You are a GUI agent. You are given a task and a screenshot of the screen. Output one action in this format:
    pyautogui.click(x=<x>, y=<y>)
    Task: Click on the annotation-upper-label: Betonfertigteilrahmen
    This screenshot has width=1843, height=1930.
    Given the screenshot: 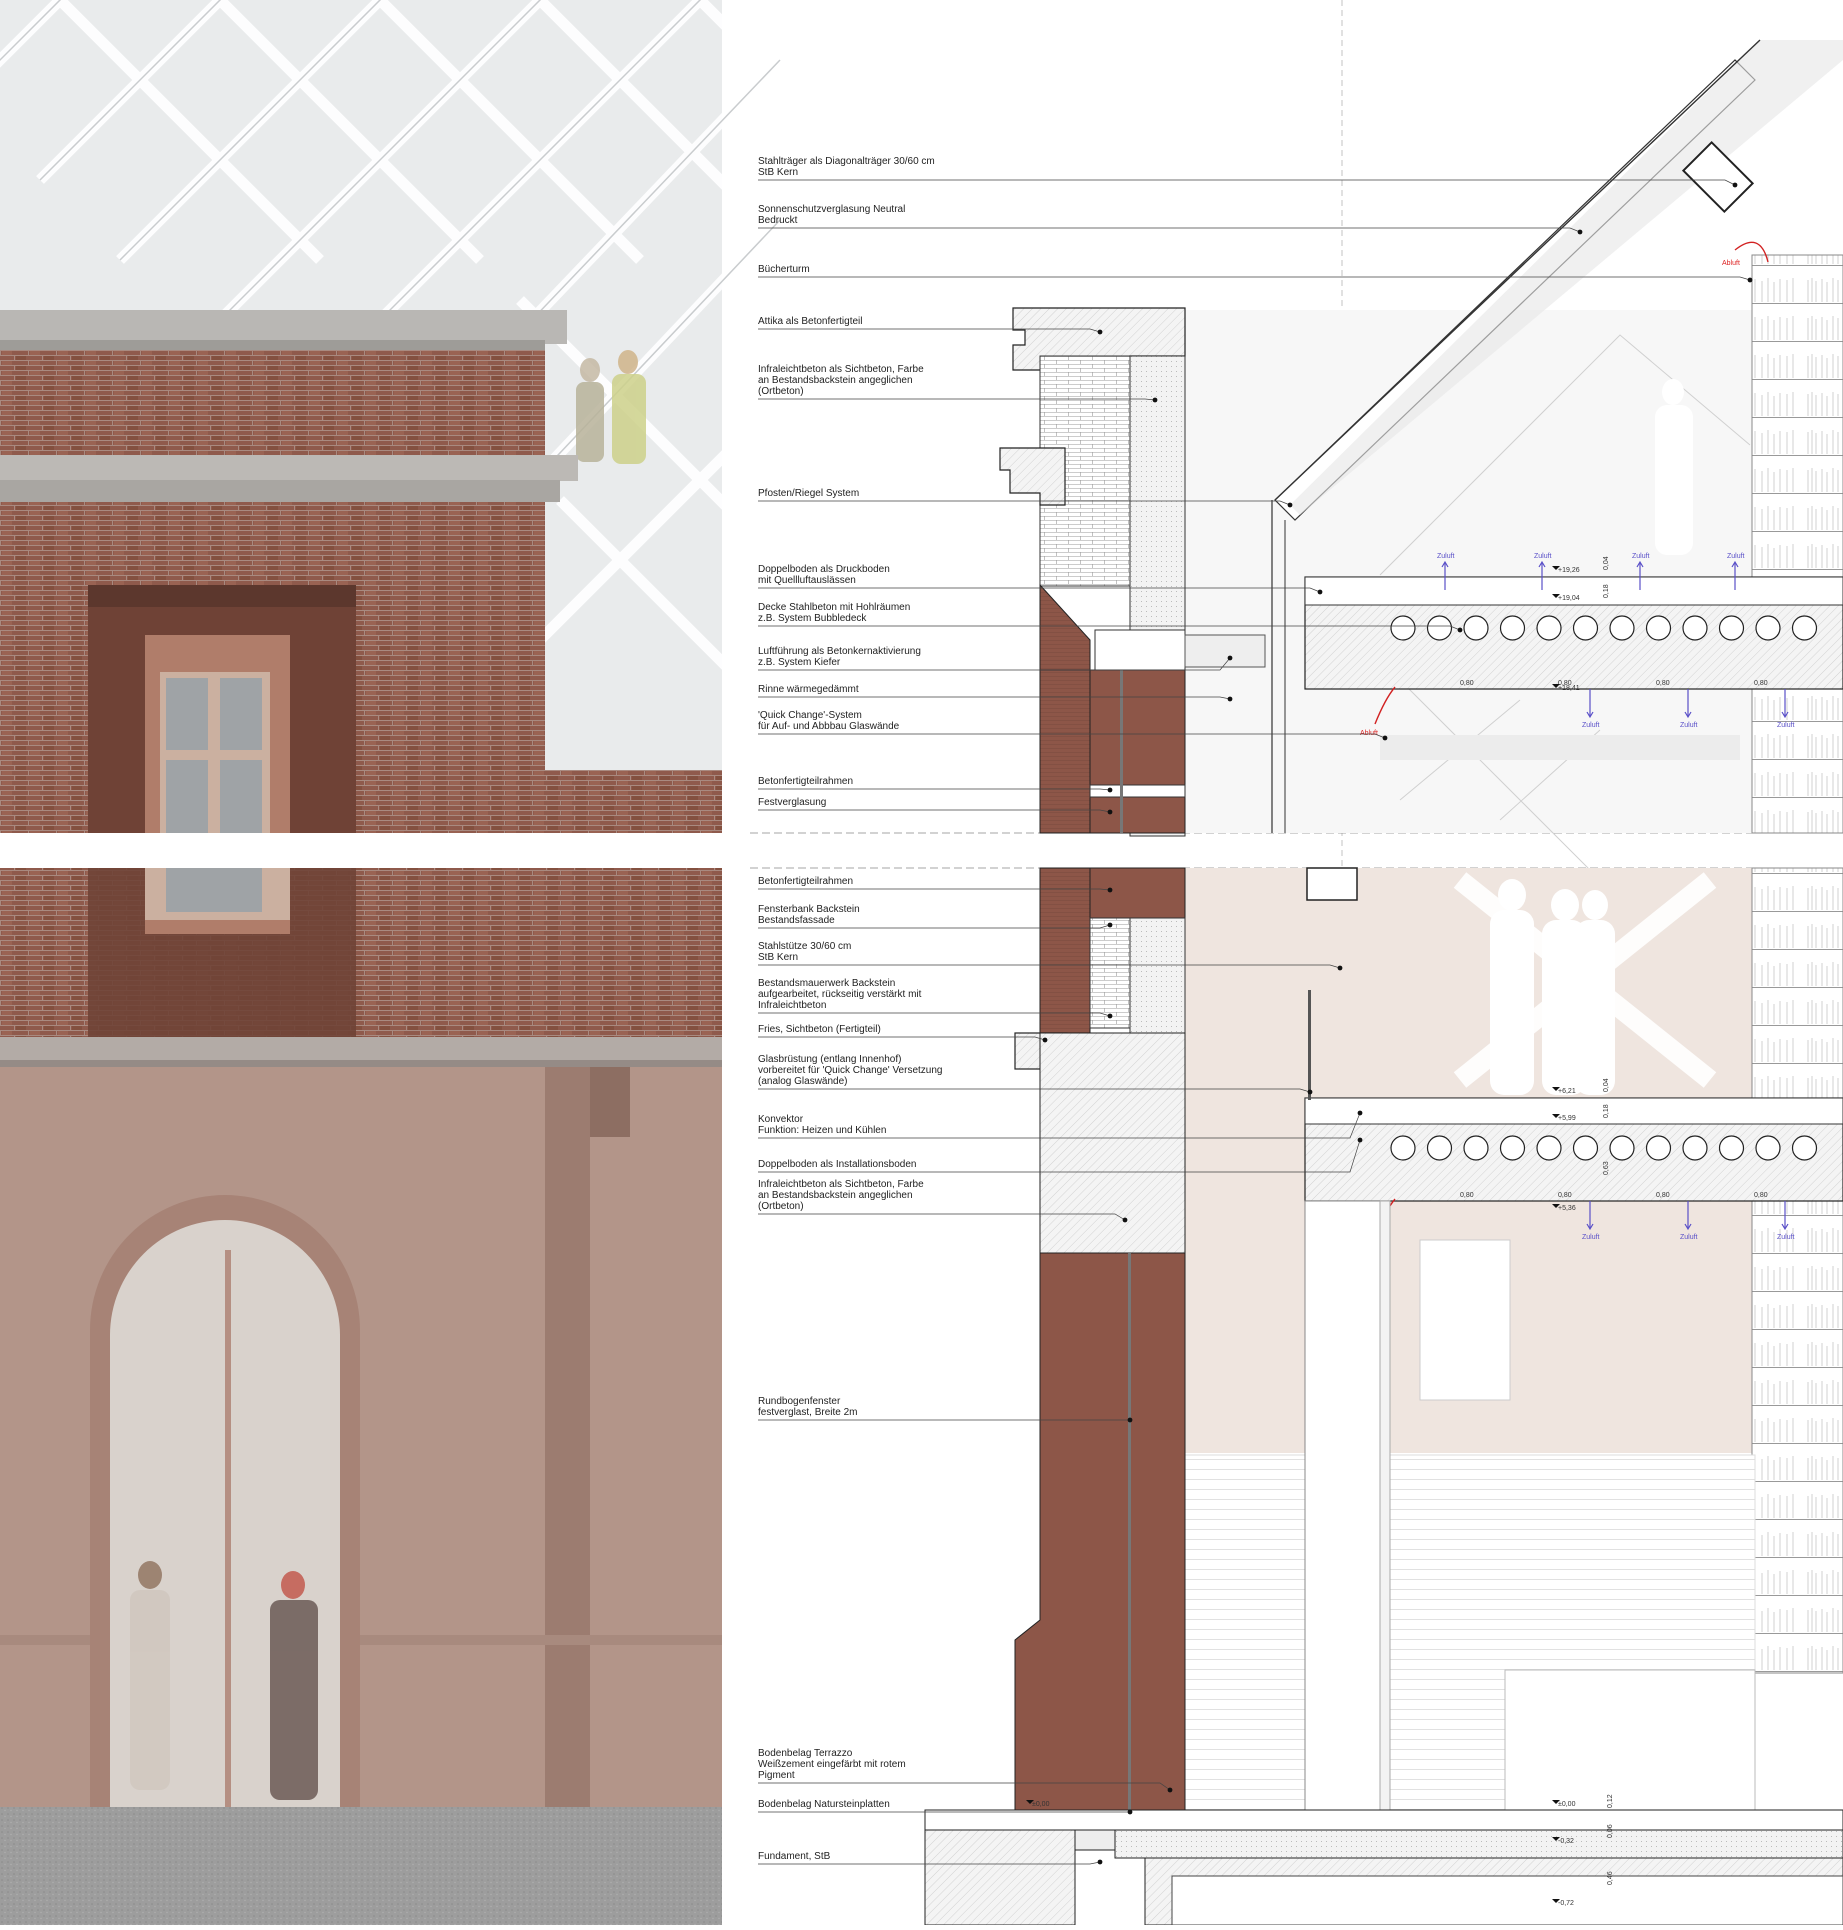 What is the action you would take?
    pyautogui.click(x=805, y=781)
    